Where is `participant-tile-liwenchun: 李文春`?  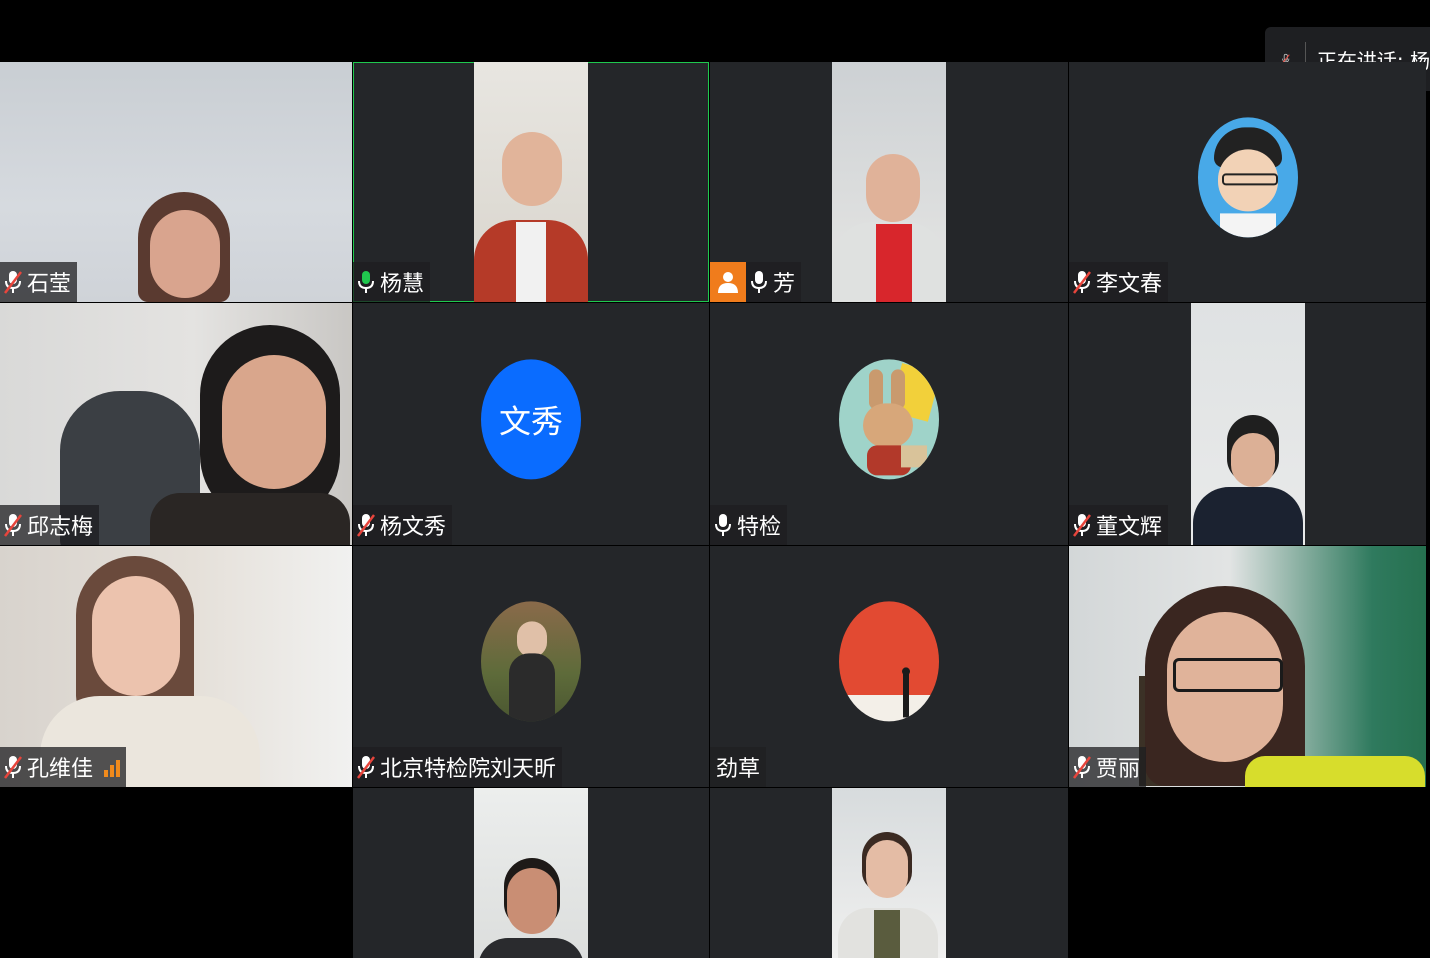
participant-tile-liwenchun: 李文春 is located at coordinates (1247, 182).